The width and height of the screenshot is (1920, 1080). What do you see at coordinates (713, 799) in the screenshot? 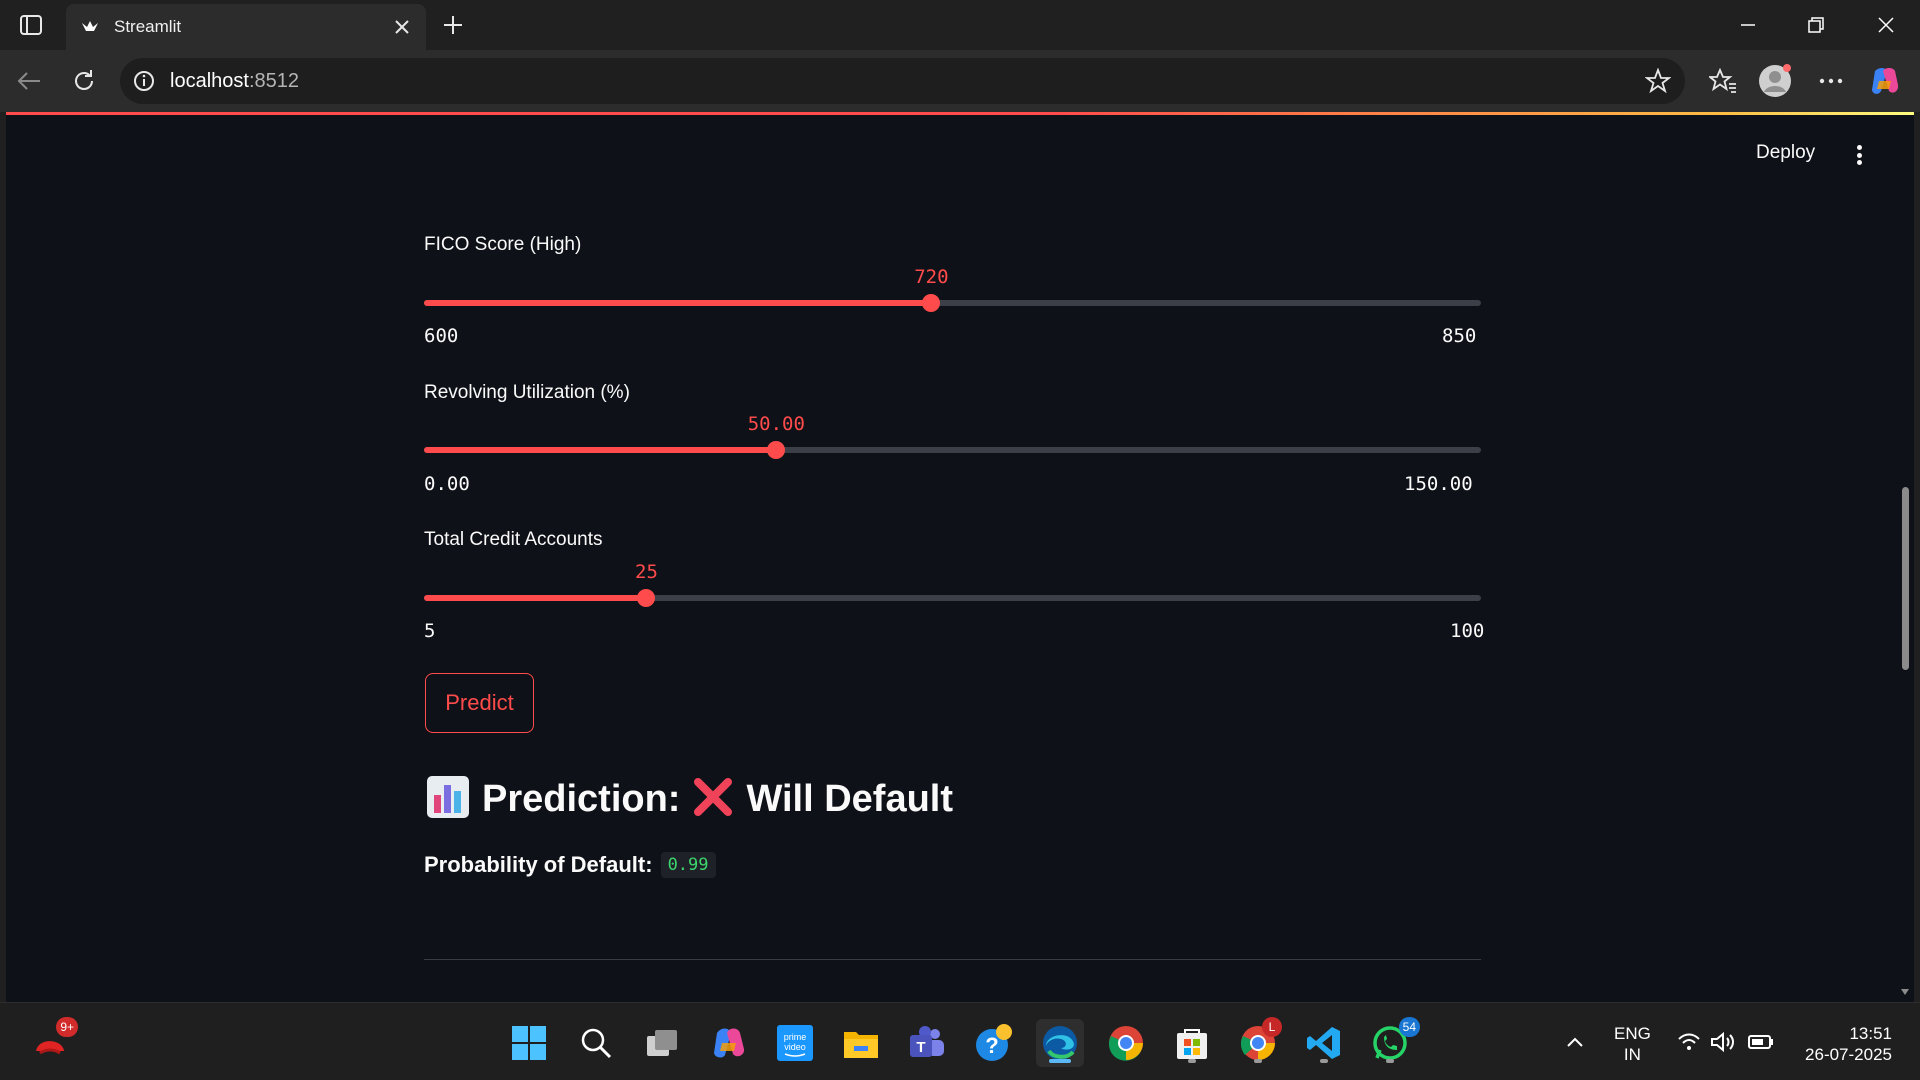
I see `cross-mark-icon` at bounding box center [713, 799].